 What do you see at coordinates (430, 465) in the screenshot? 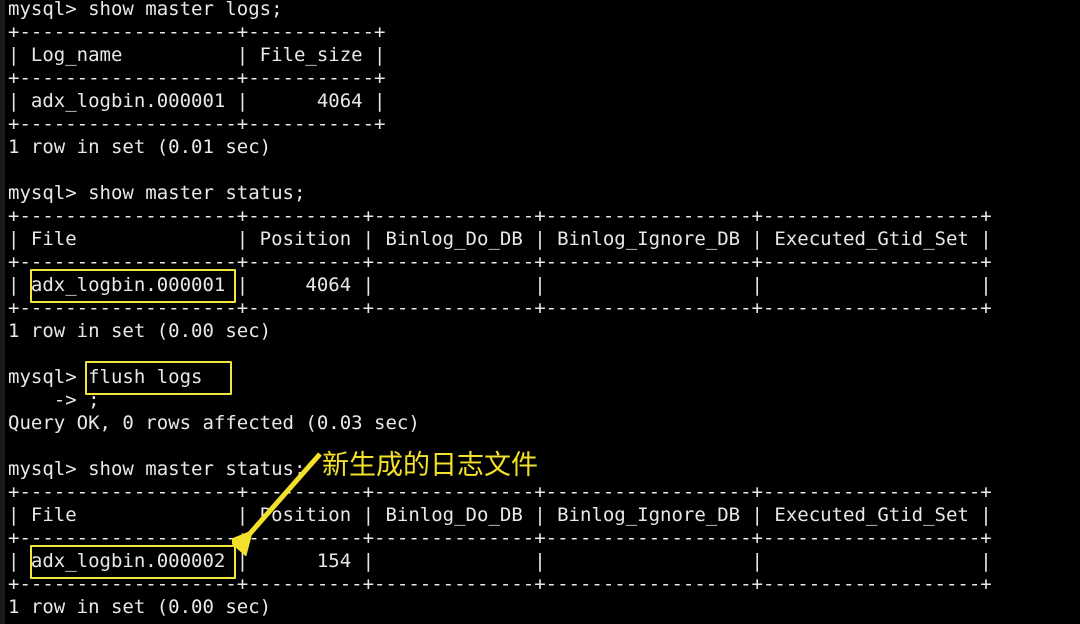
I see `annotation-label: 新生成的日志文件` at bounding box center [430, 465].